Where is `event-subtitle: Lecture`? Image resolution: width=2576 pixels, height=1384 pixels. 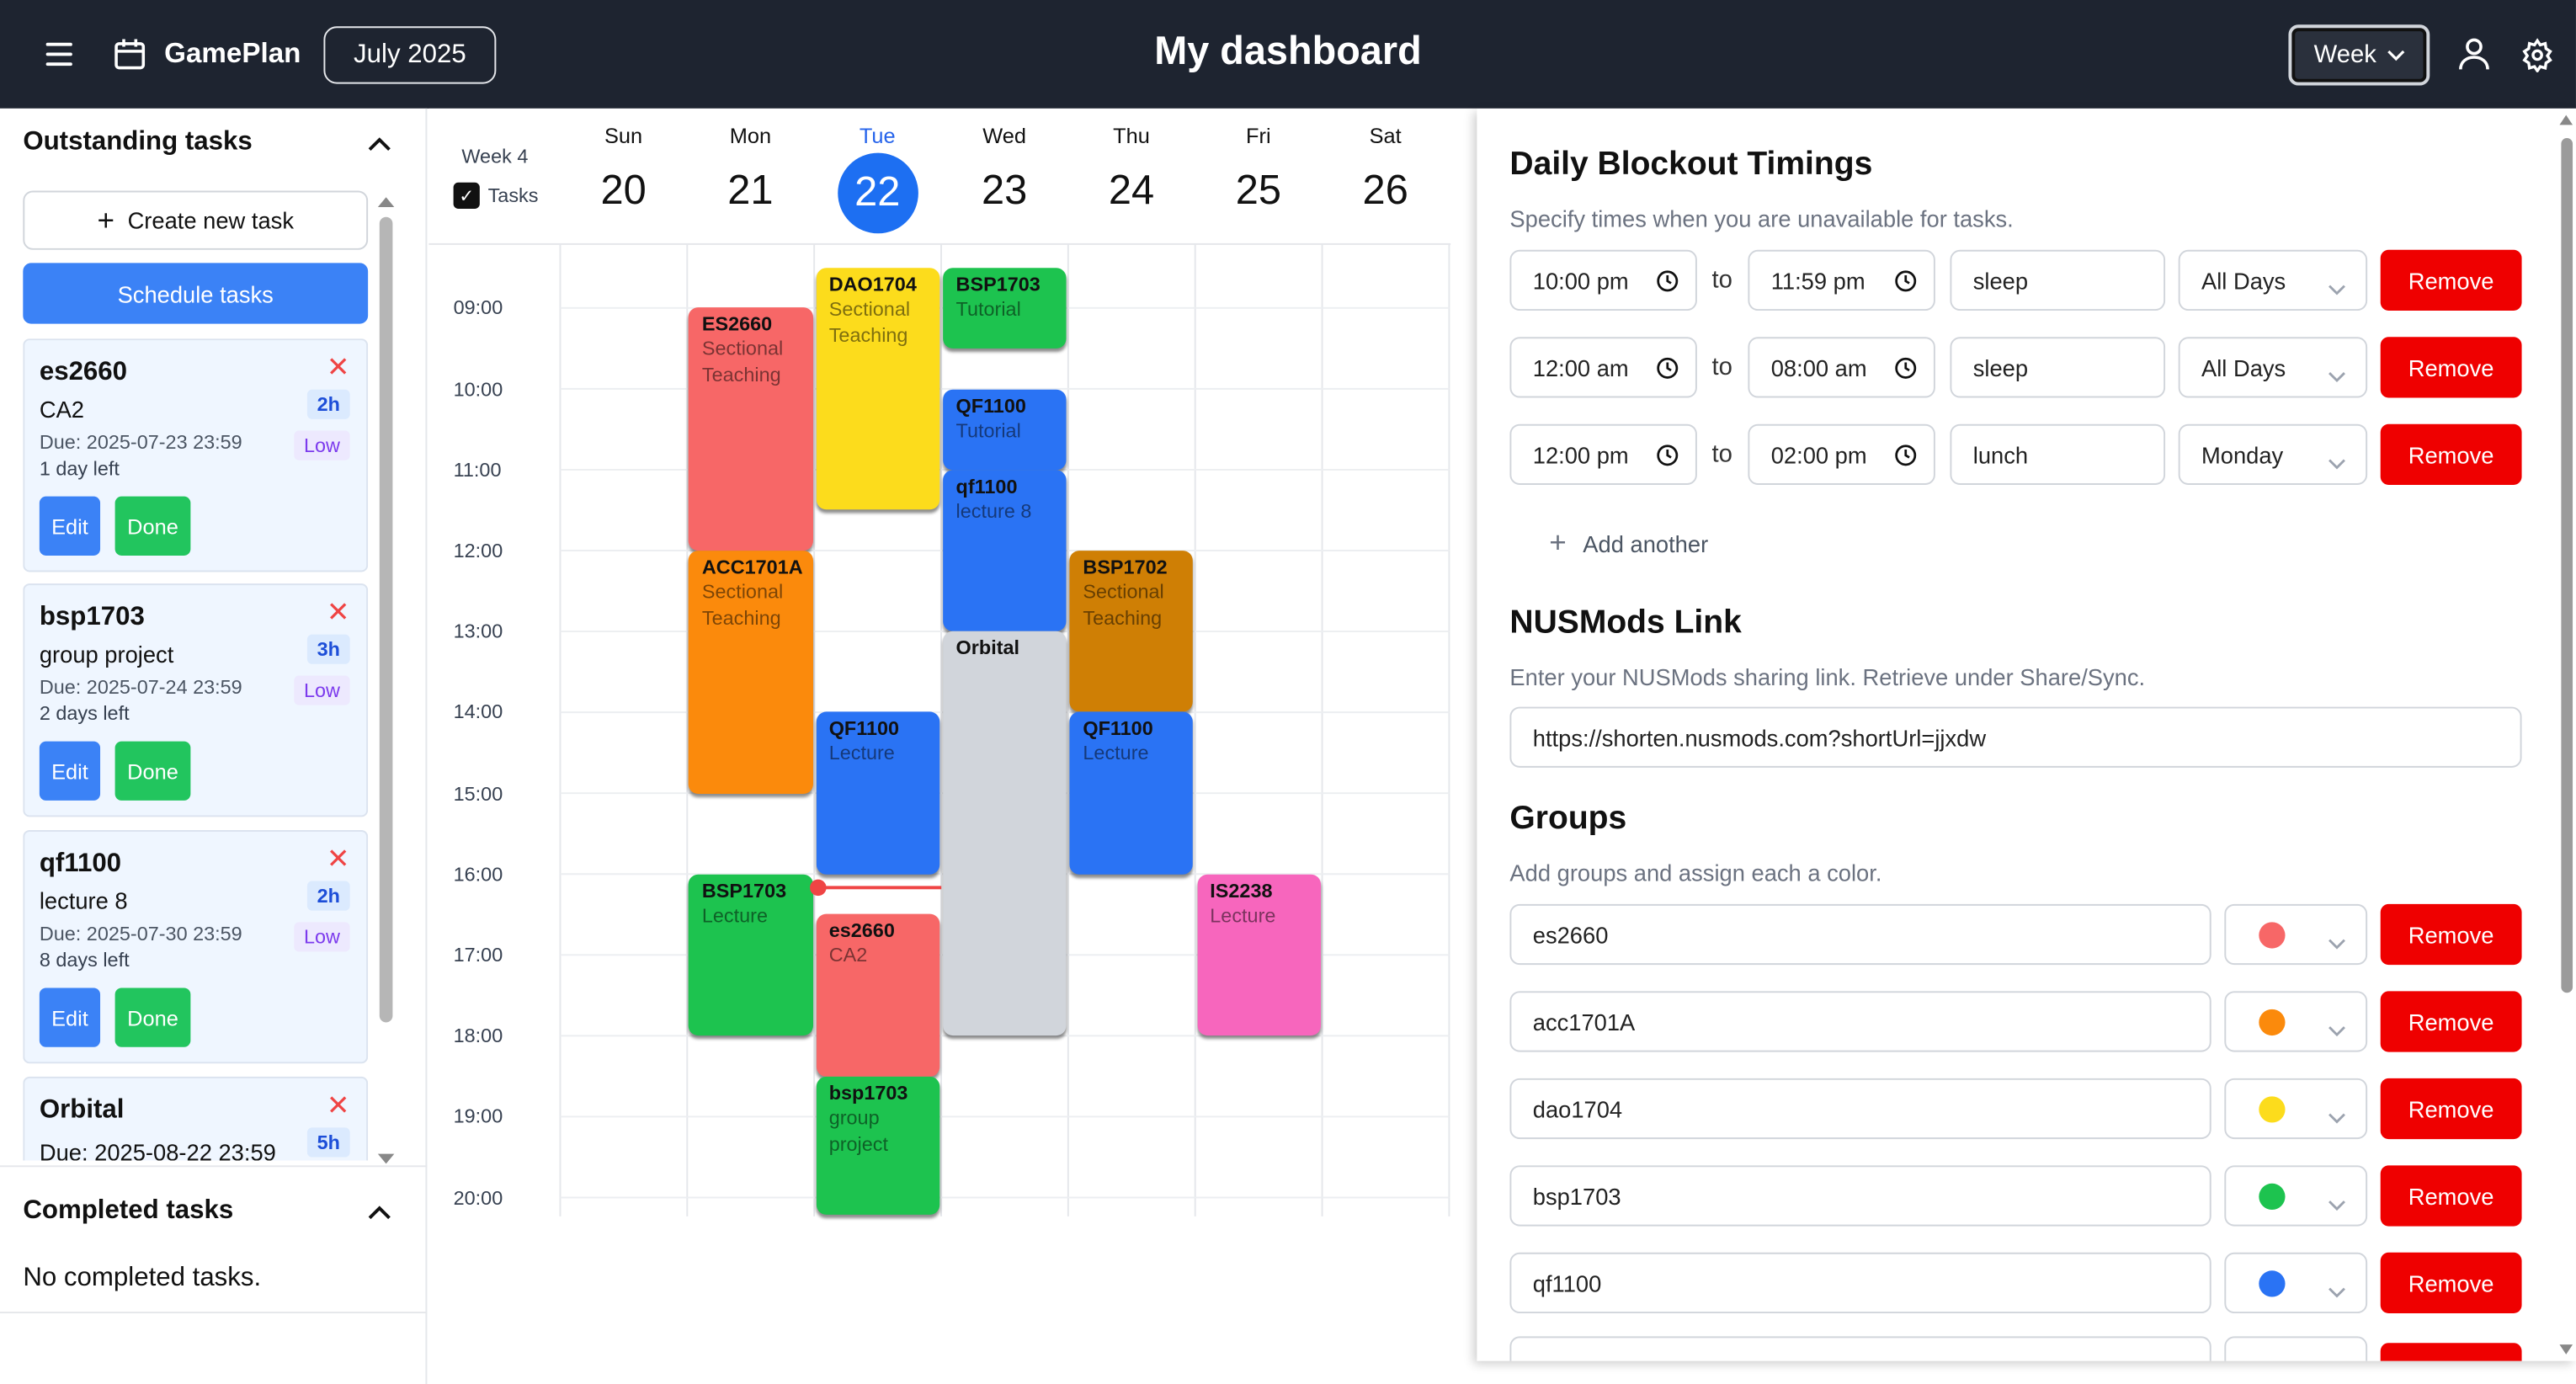 event-subtitle: Lecture is located at coordinates (1243, 915).